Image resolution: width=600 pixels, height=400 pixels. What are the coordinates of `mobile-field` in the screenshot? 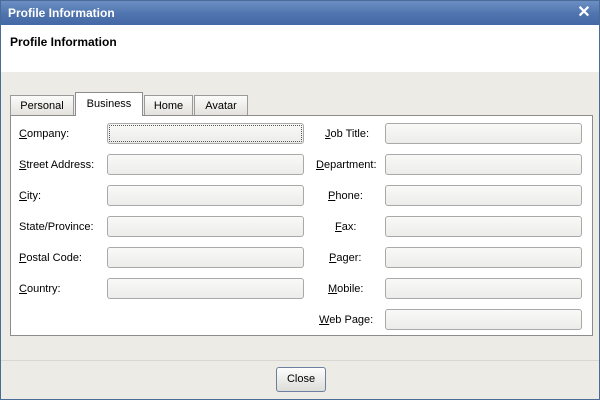 It's located at (483, 288).